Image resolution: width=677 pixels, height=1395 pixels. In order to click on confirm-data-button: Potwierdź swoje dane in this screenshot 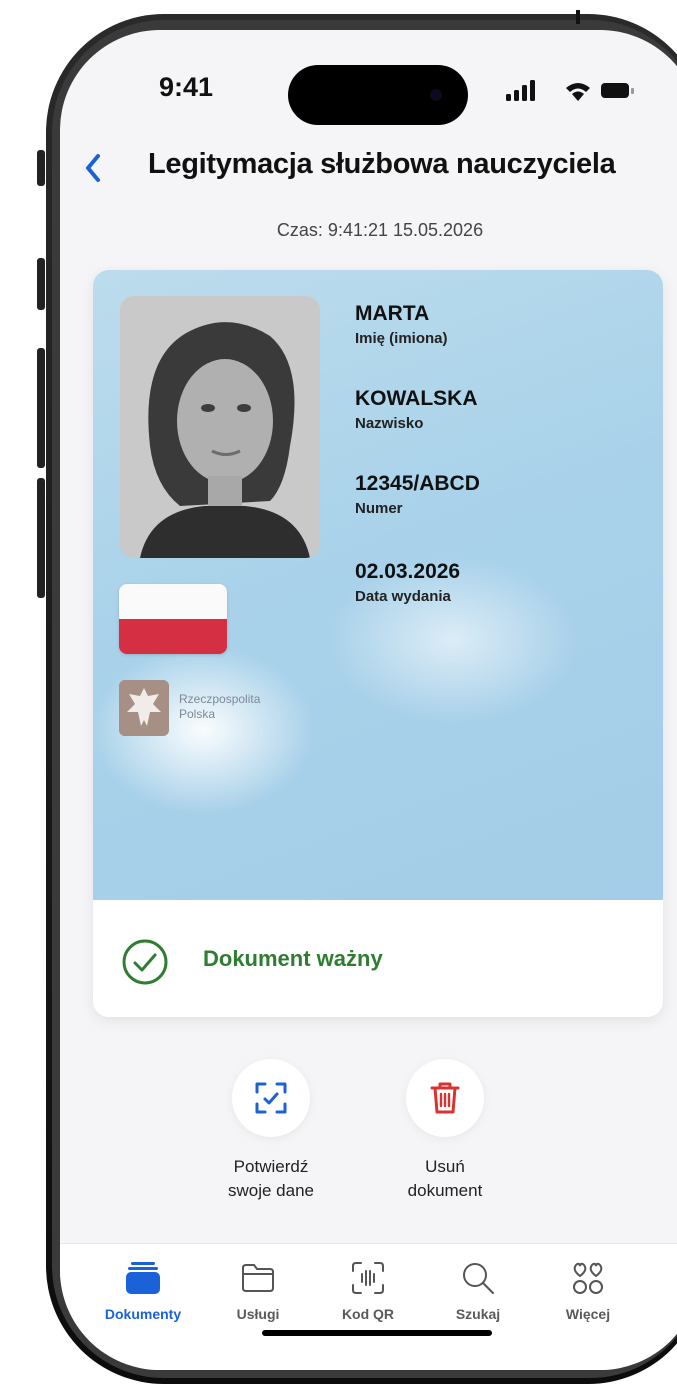, I will do `click(271, 1131)`.